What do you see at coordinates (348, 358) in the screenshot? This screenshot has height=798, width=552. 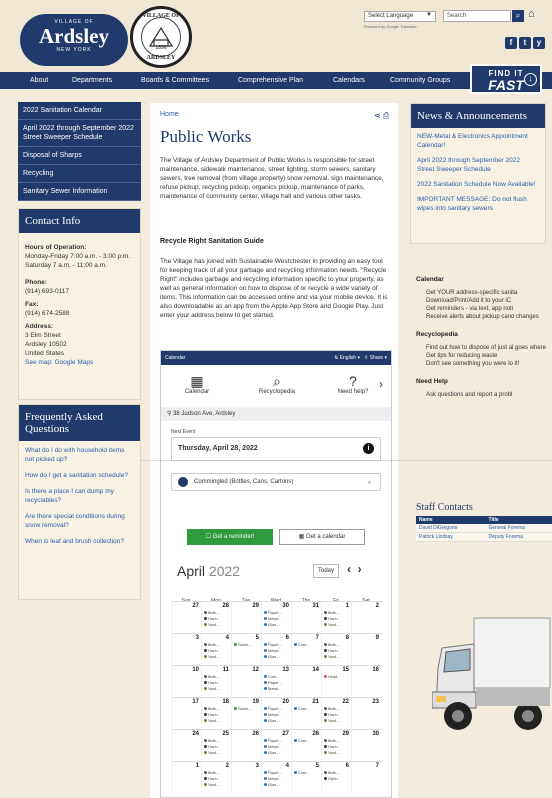 I see `language-toggle: English` at bounding box center [348, 358].